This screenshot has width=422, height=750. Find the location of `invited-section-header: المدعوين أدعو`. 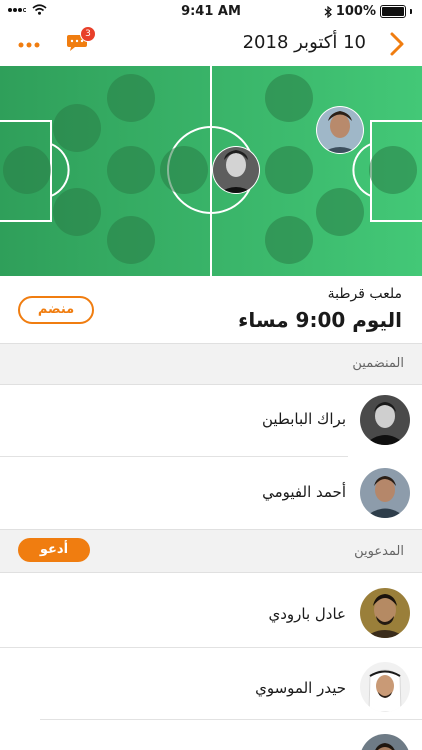

invited-section-header: المدعوين أدعو is located at coordinates (211, 551).